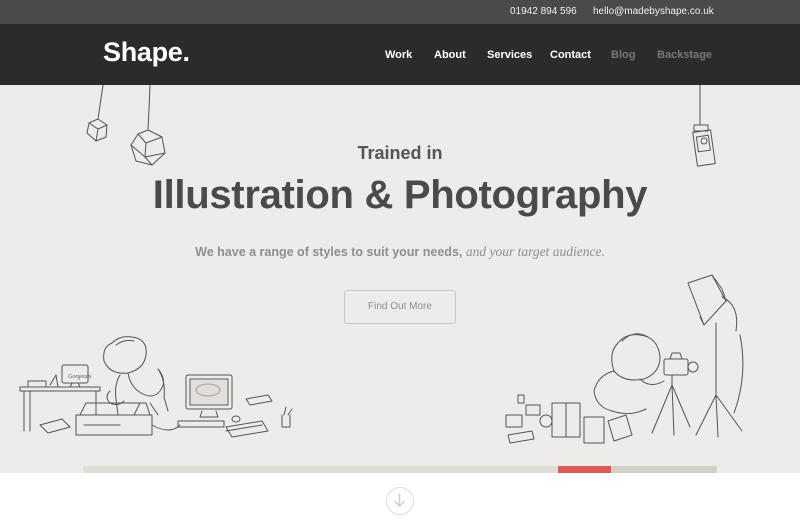 This screenshot has height=526, width=800. Describe the element at coordinates (400, 195) in the screenshot. I see `hero-title: Illustration & Photography` at that location.